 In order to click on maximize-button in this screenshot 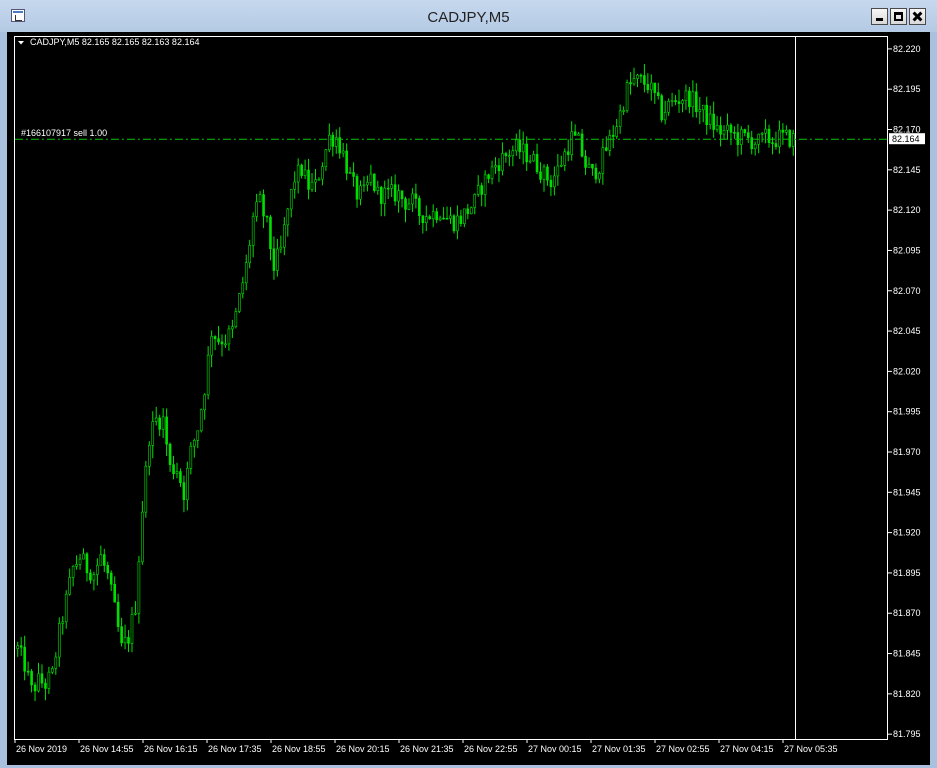, I will do `click(898, 16)`.